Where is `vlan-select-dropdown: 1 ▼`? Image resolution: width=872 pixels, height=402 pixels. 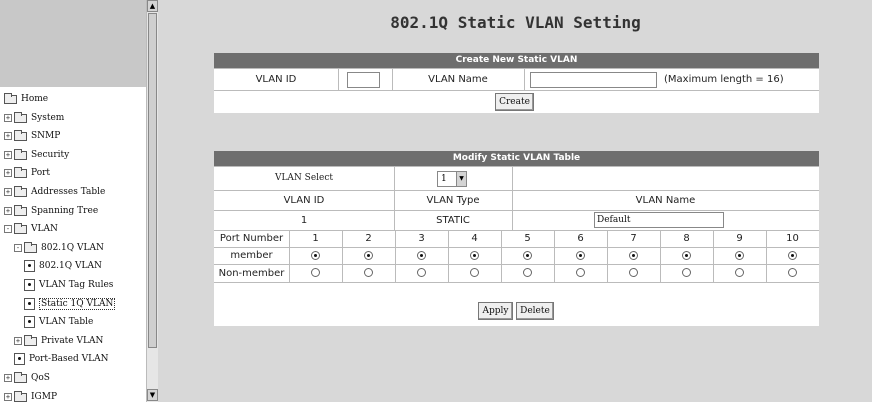
vlan-select-dropdown: 1 ▼ is located at coordinates (452, 179).